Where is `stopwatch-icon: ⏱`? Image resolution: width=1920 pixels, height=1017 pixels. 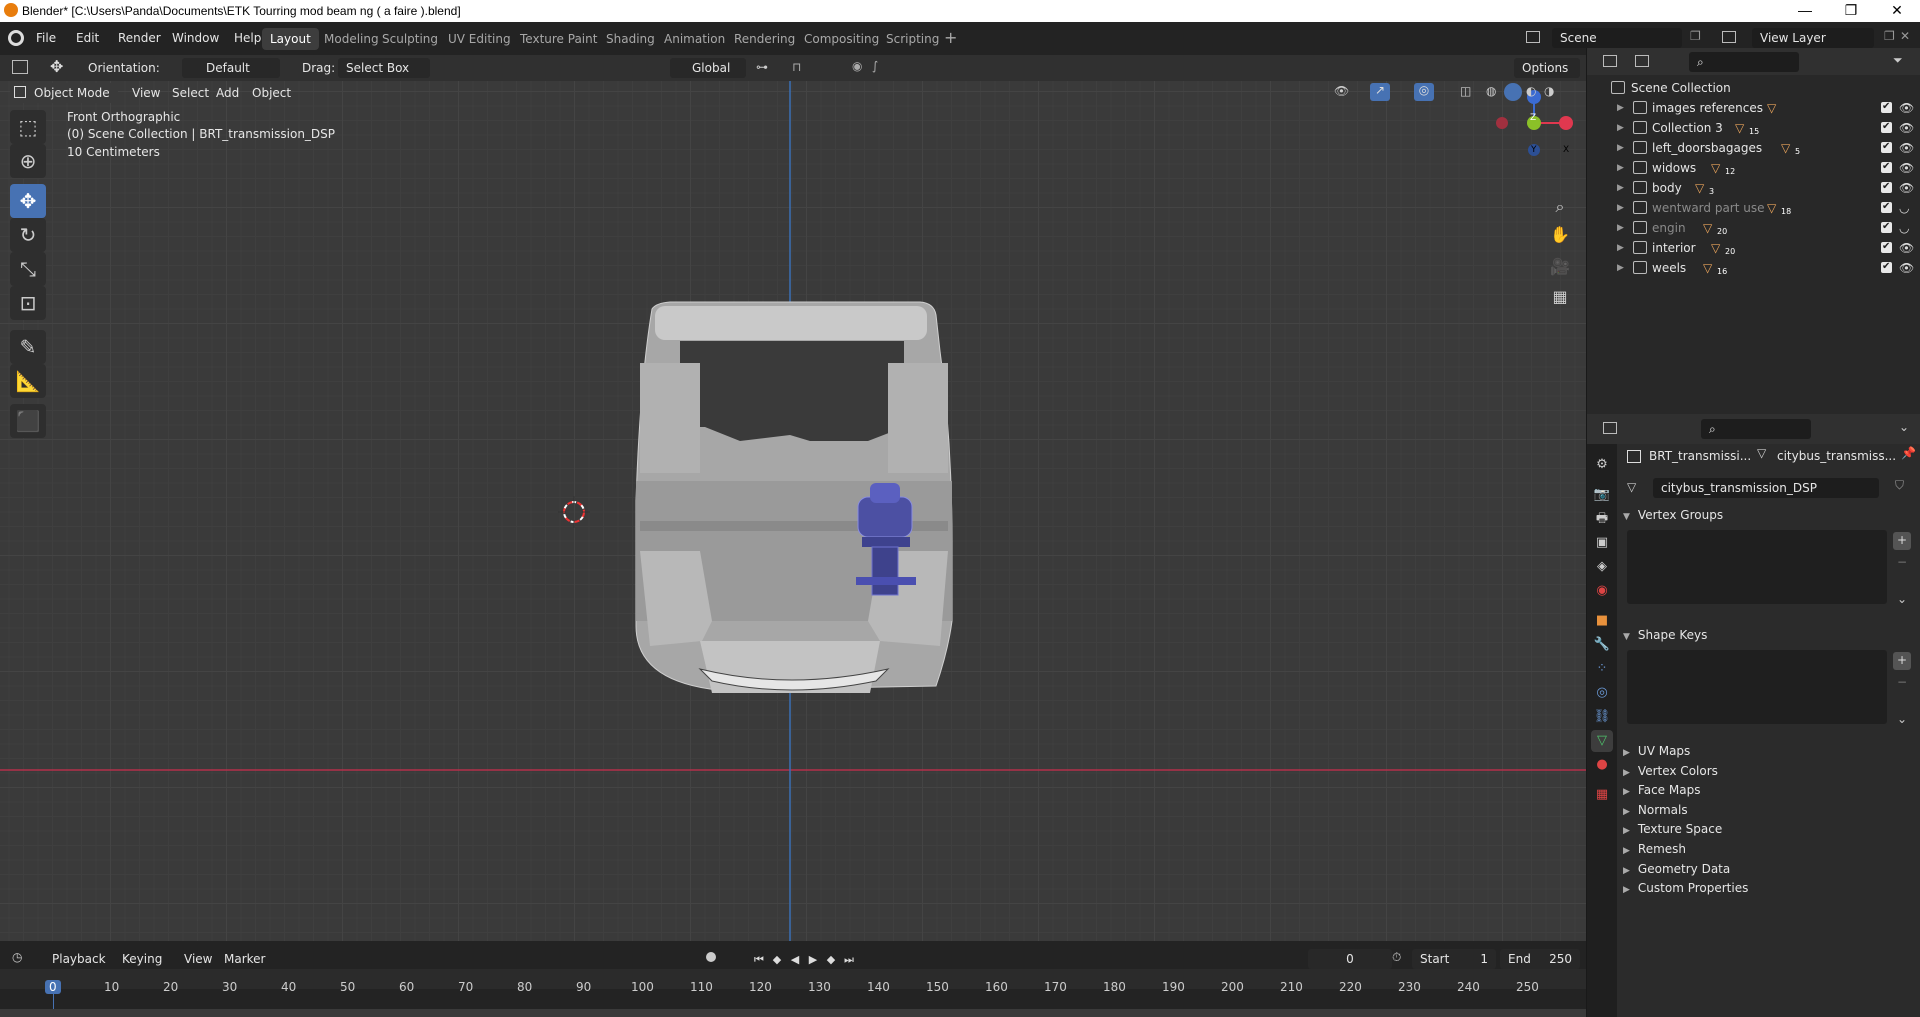
stopwatch-icon: ⏱ is located at coordinates (1396, 957).